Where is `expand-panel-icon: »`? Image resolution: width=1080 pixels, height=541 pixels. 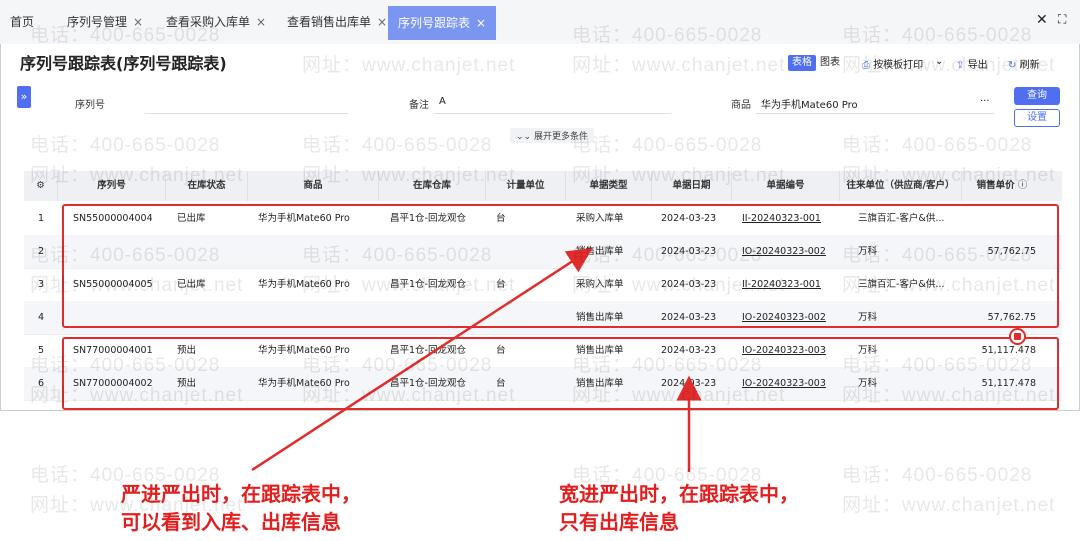 expand-panel-icon: » is located at coordinates (24, 97).